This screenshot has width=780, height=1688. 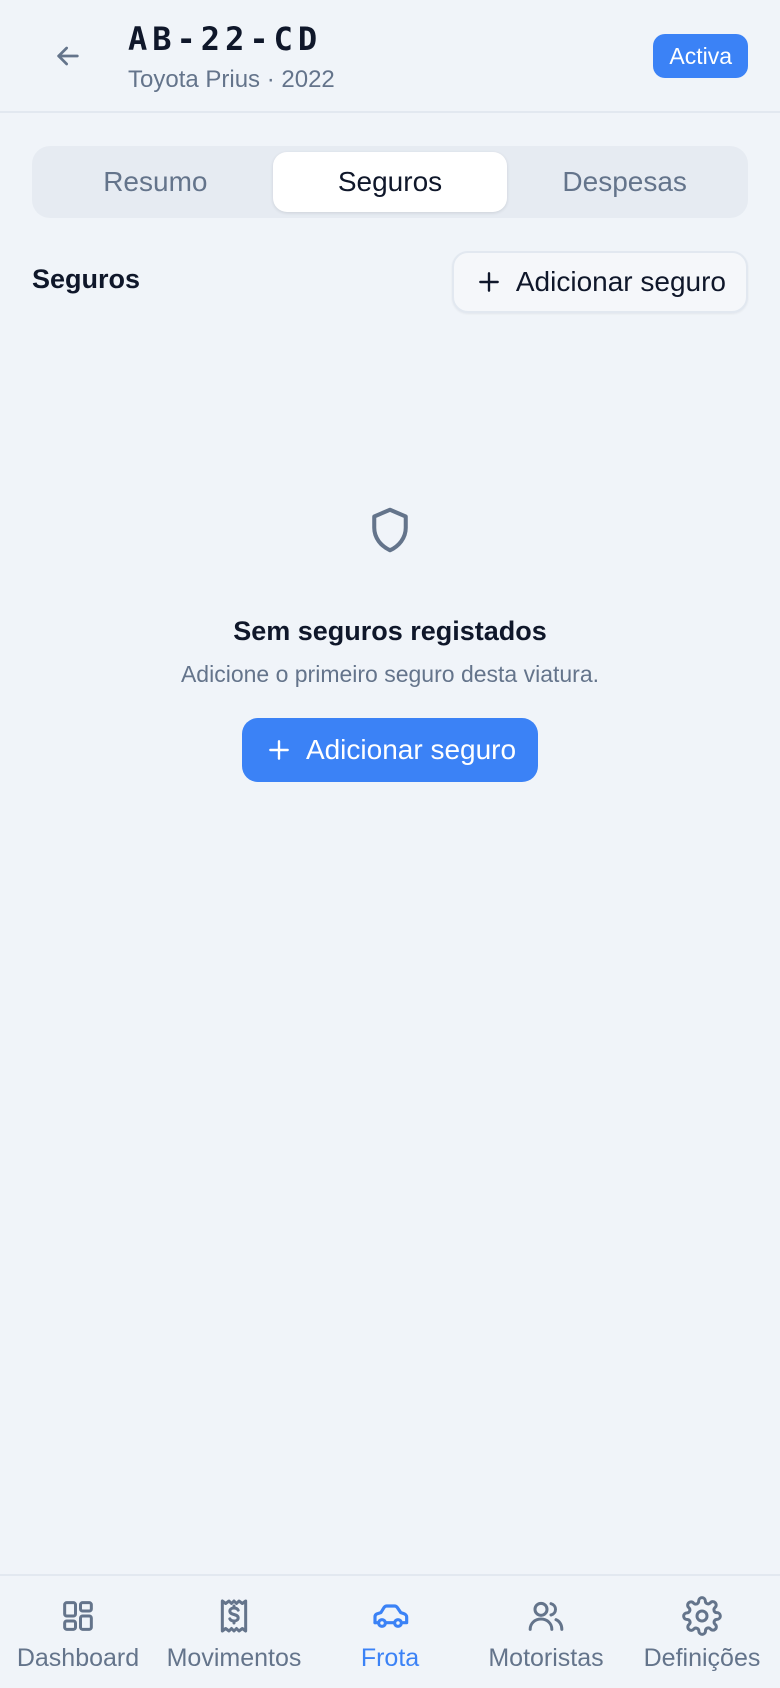 I want to click on tab-bar: Resumo Seguros Despesas, so click(x=390, y=182).